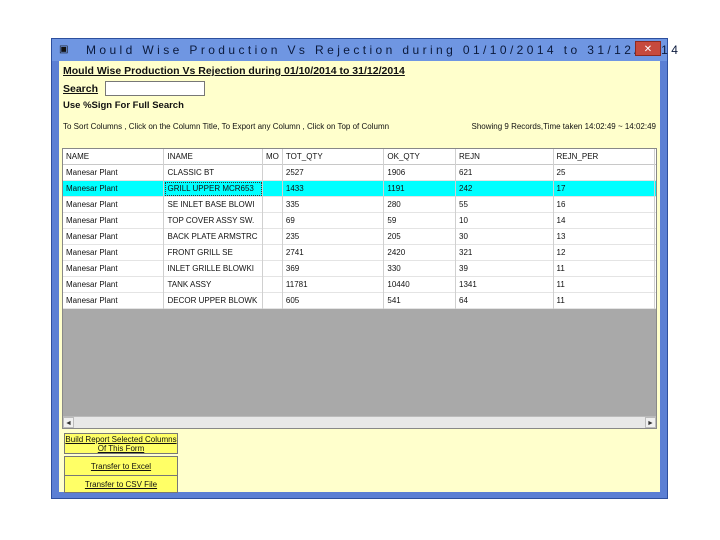 The height and width of the screenshot is (540, 720). I want to click on cell-ok-qty: 1191, so click(420, 189).